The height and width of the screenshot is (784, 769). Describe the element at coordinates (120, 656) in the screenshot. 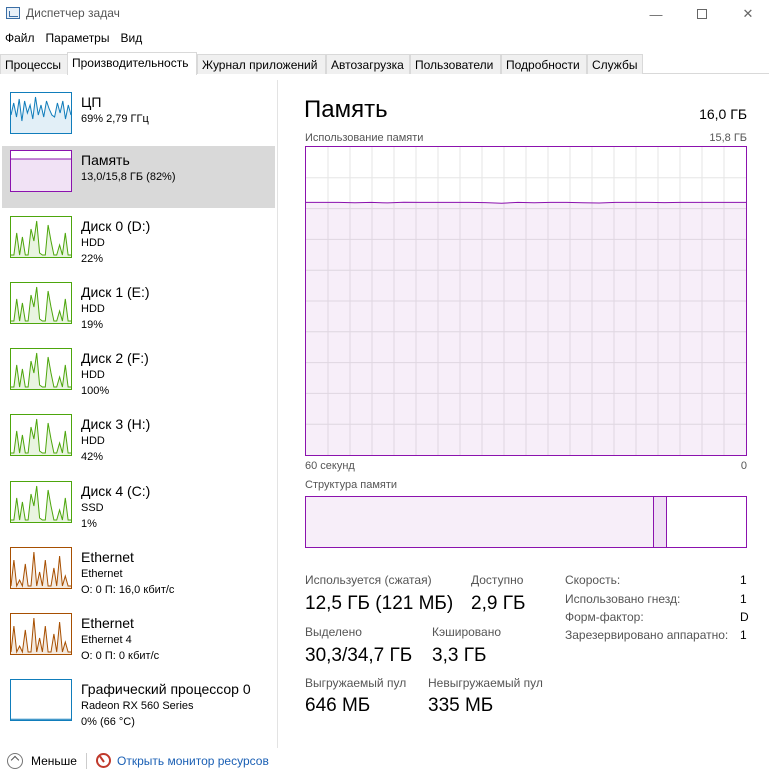

I see `sidebar-item-detail: О: 0 П: 0 кбит/с` at that location.